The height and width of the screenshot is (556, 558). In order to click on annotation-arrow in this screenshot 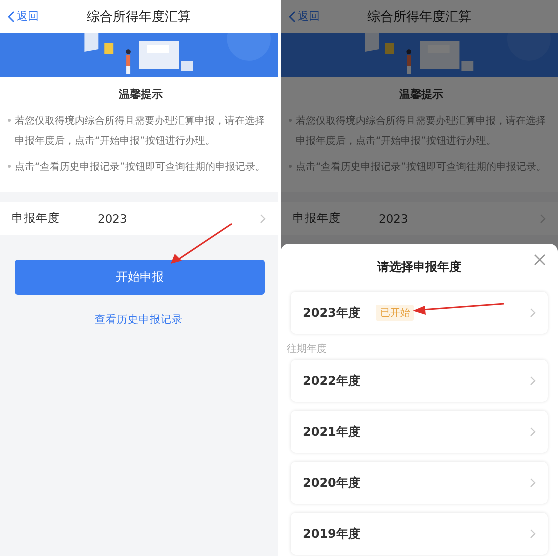, I will do `click(201, 244)`.